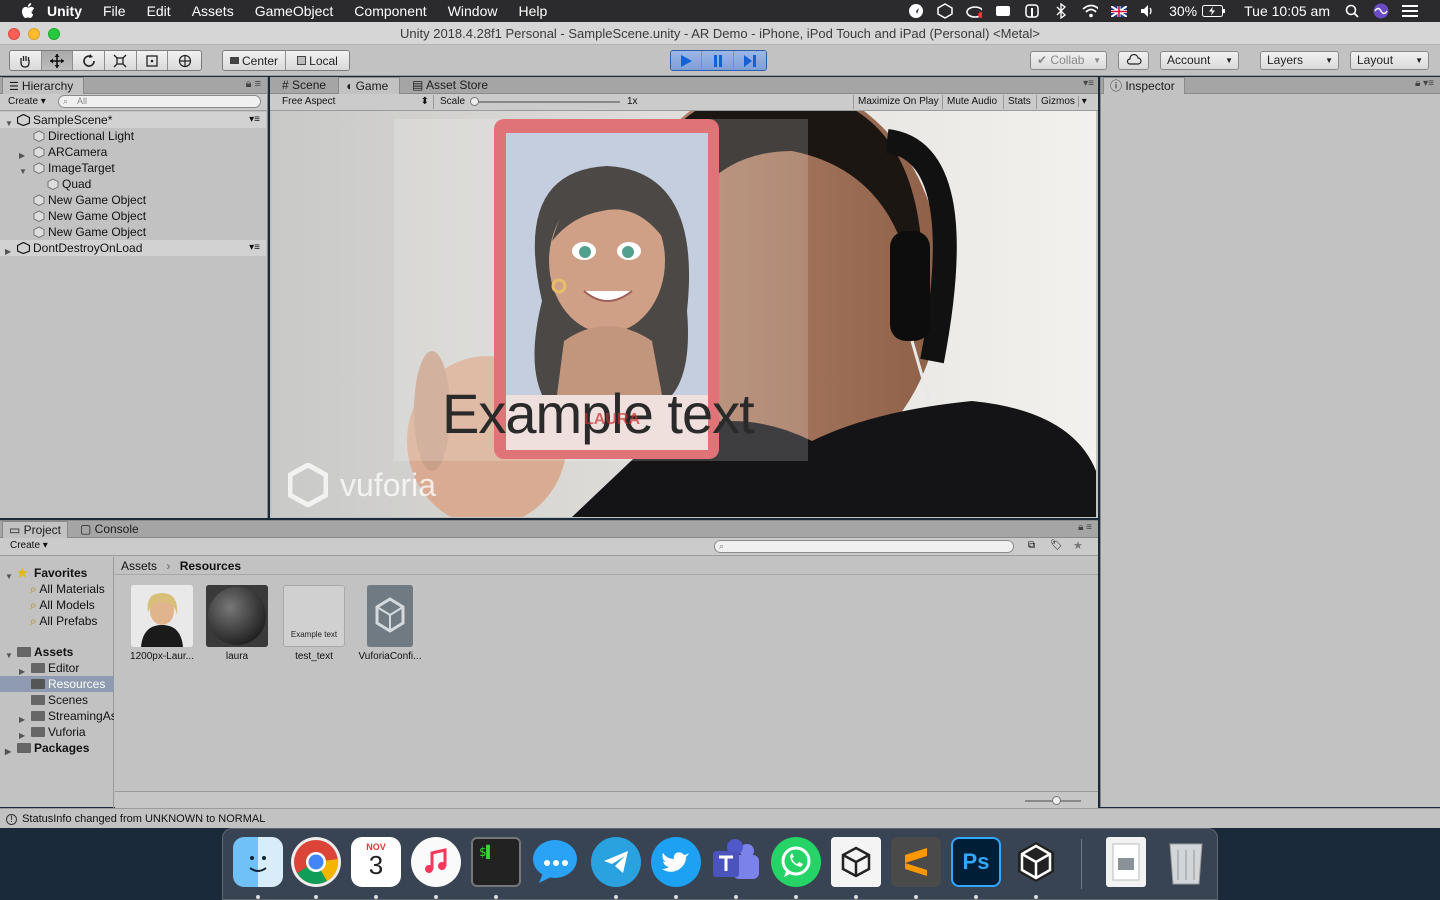 The image size is (1440, 900). Describe the element at coordinates (451, 85) in the screenshot. I see `tab-asset-store: ▤ Asset Store` at that location.